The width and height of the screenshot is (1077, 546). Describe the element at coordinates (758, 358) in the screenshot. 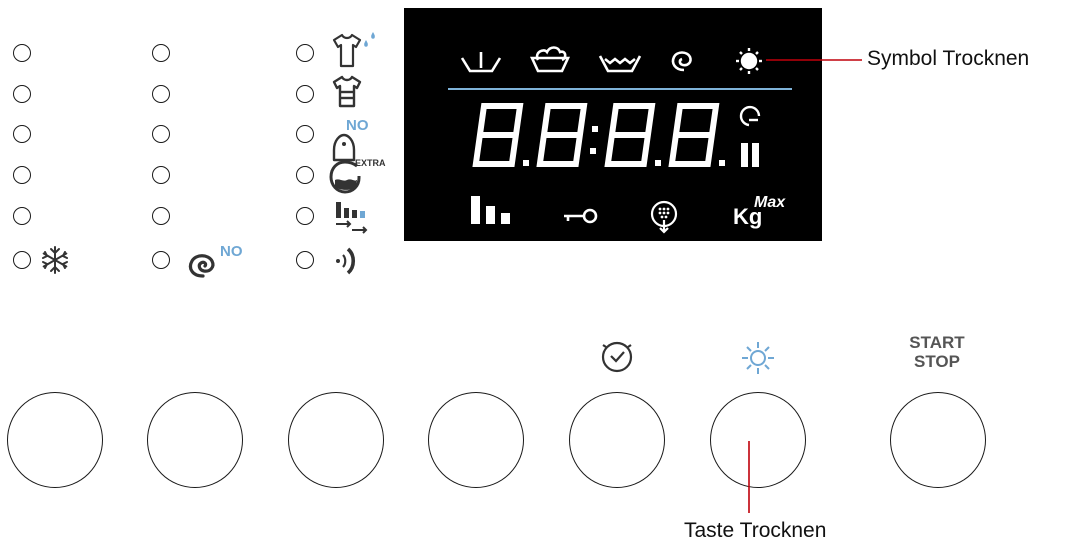

I see `sun-icon` at that location.